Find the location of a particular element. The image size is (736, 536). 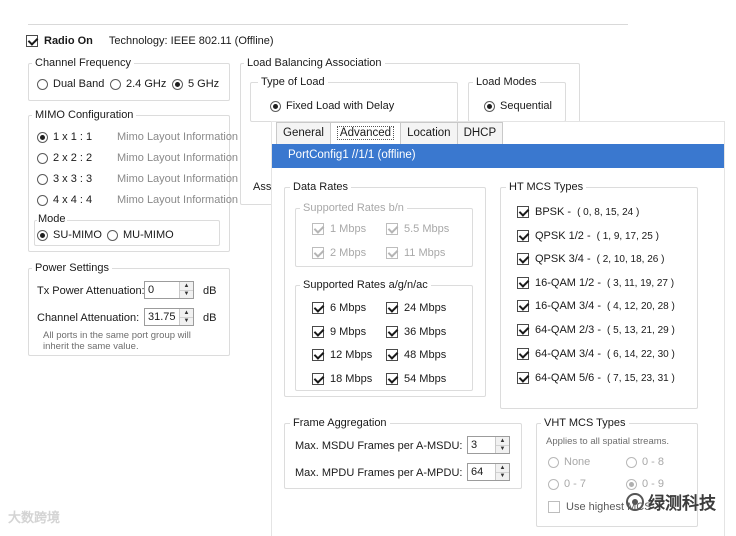

mode-option-su: SU-MIMO is located at coordinates (69, 235).